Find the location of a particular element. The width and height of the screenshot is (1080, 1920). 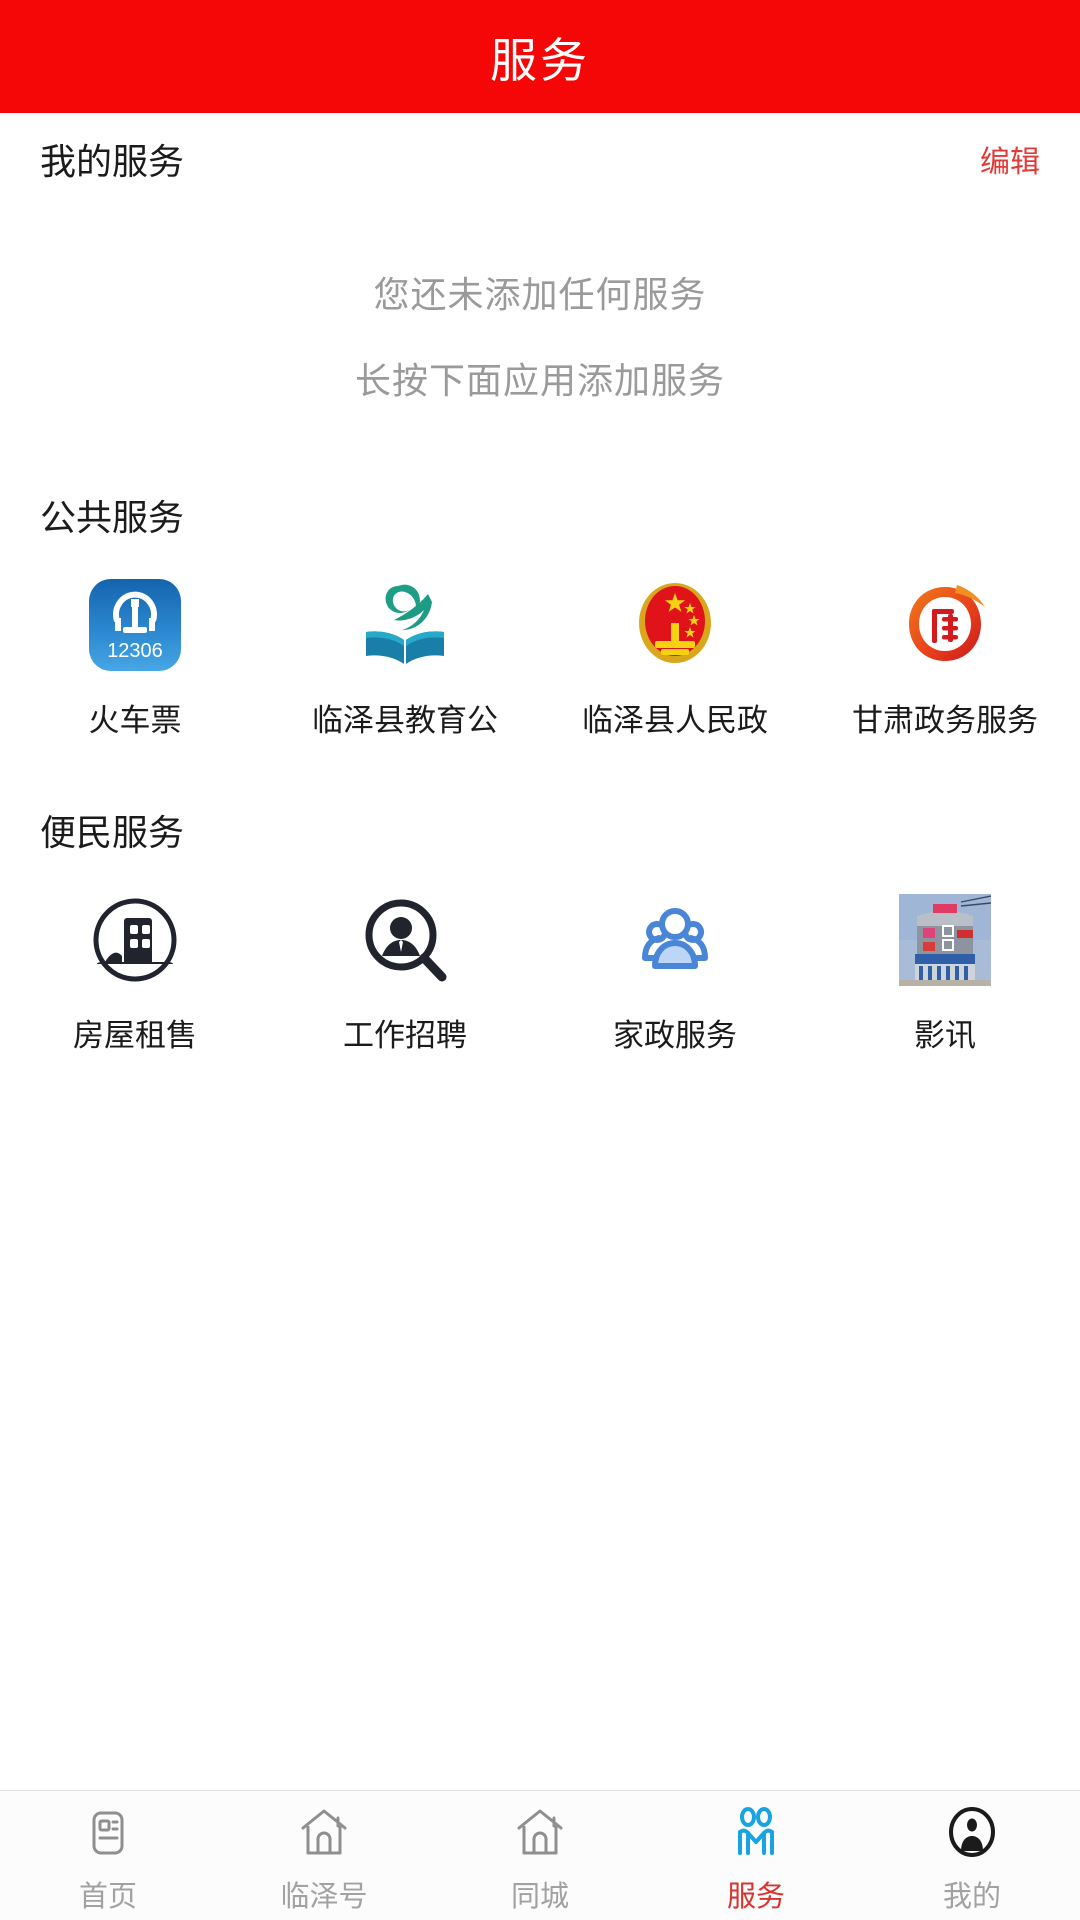

public-services-grid: 12306 火车票 临泽县教育公 临泽县人民政 甘肃政务服务 is located at coordinates (540, 645).